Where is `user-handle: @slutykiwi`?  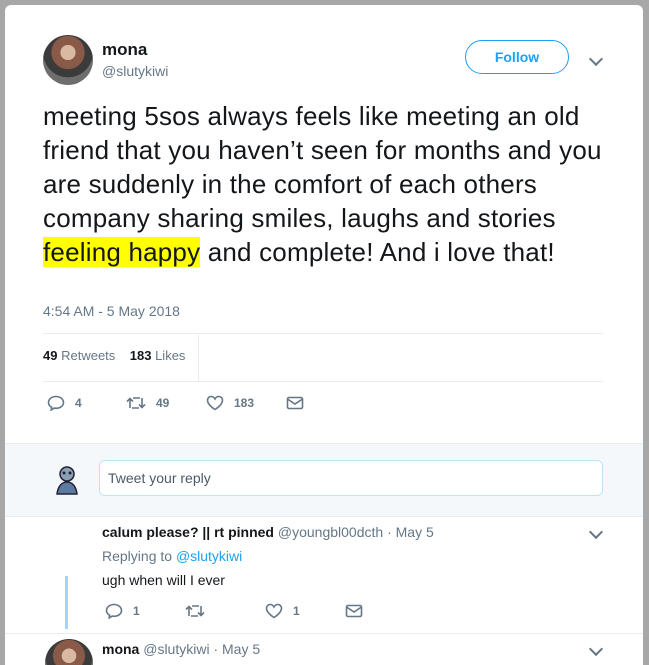 user-handle: @slutykiwi is located at coordinates (135, 71).